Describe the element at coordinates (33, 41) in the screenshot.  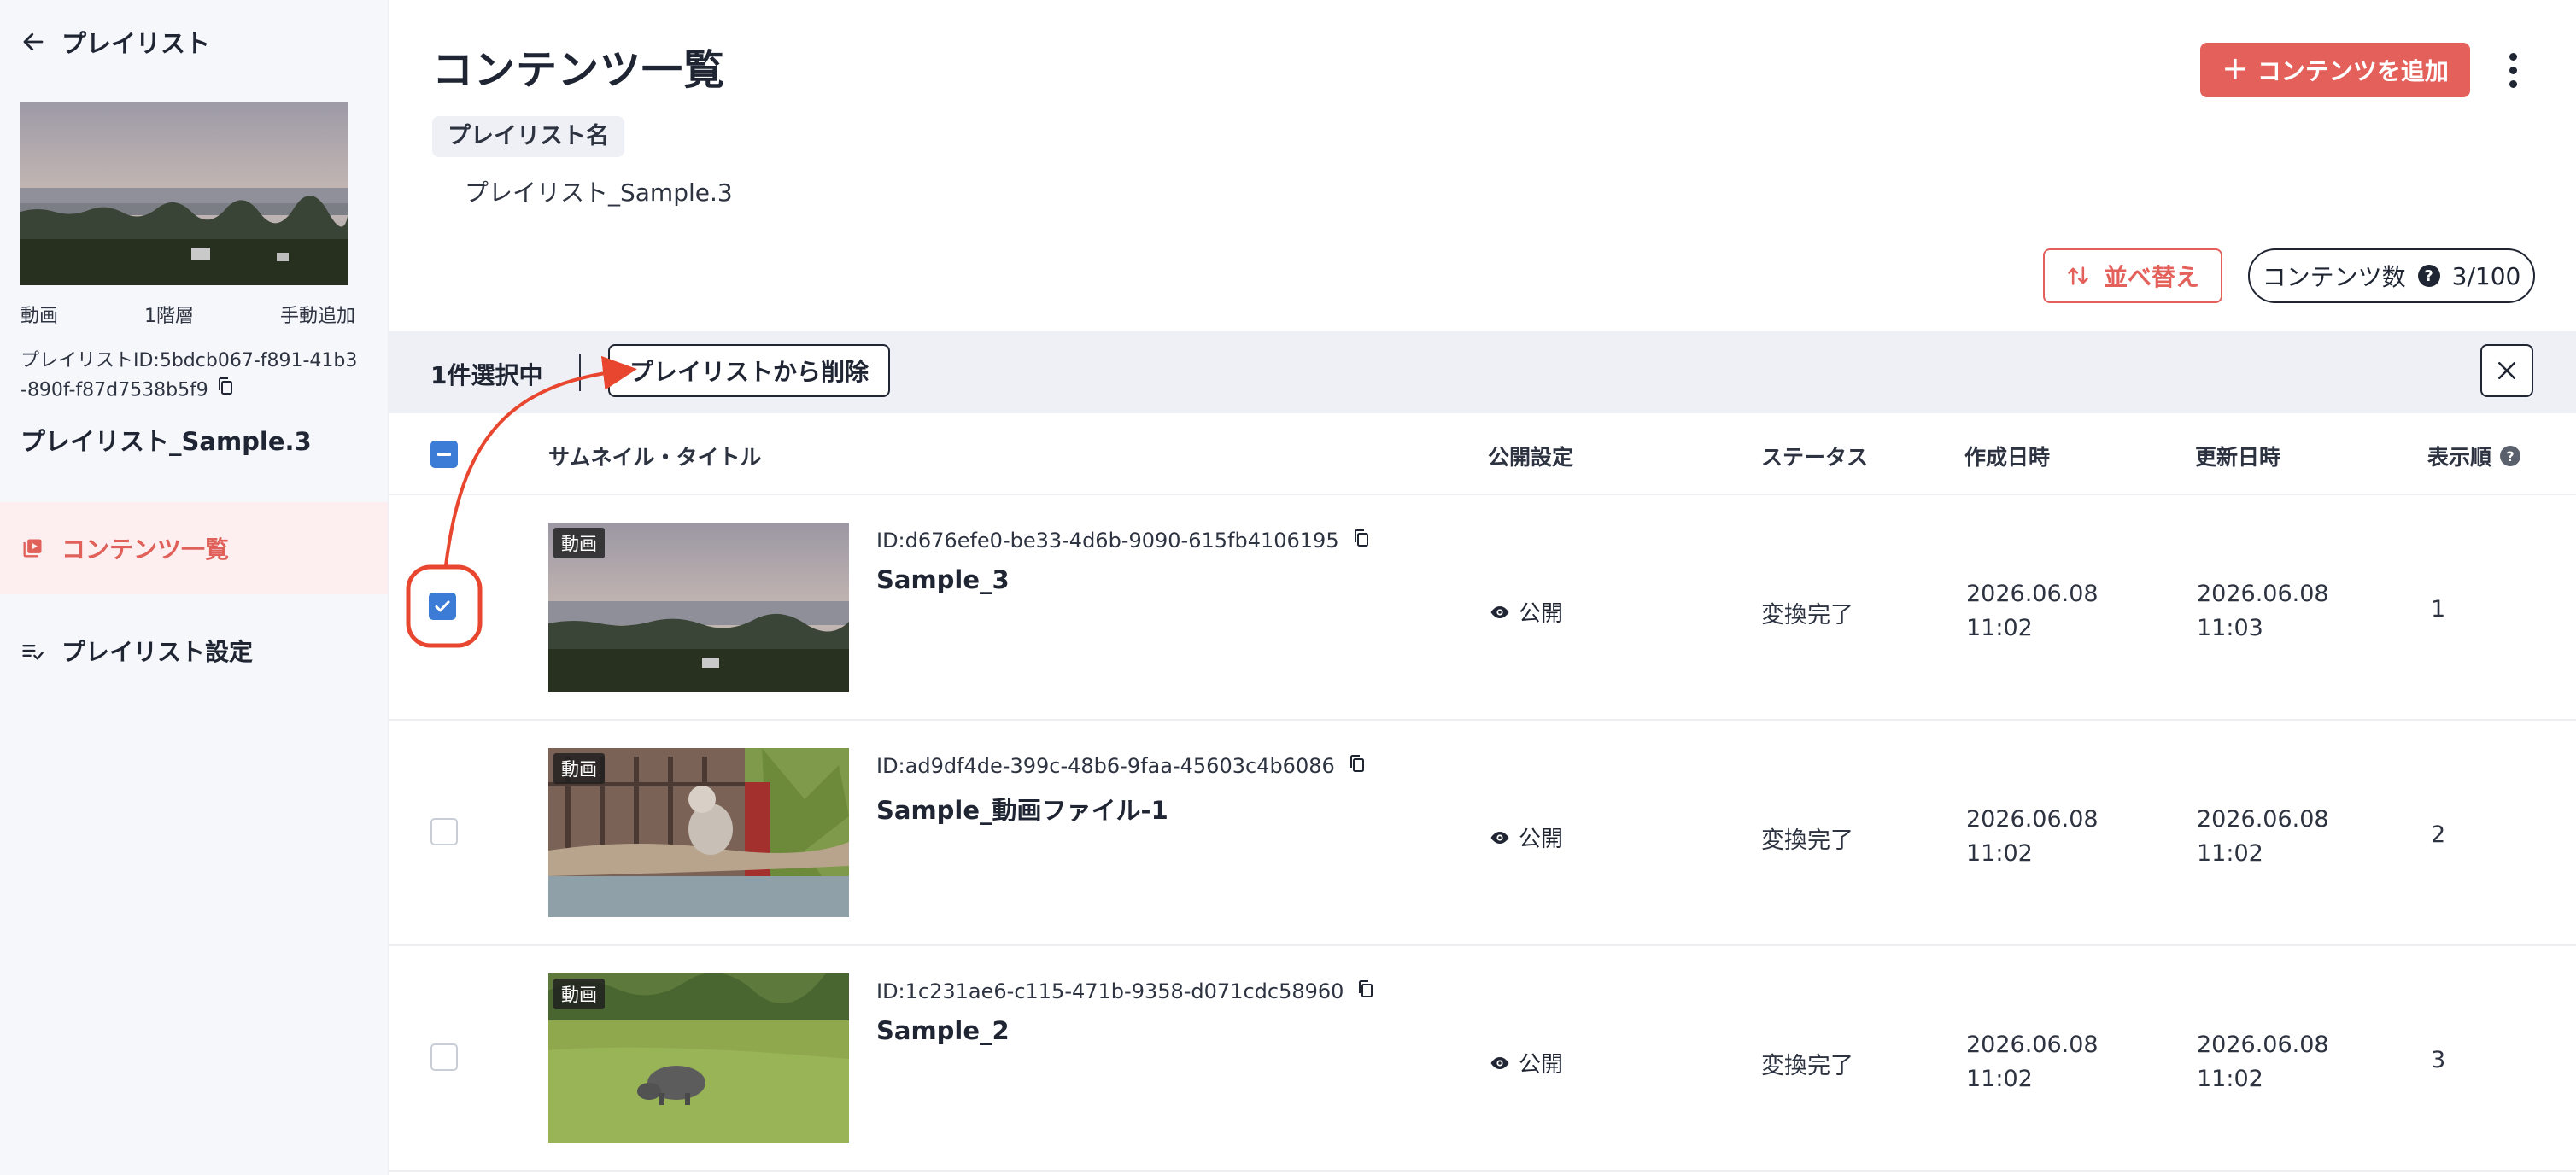
I see `arrow-left-icon` at that location.